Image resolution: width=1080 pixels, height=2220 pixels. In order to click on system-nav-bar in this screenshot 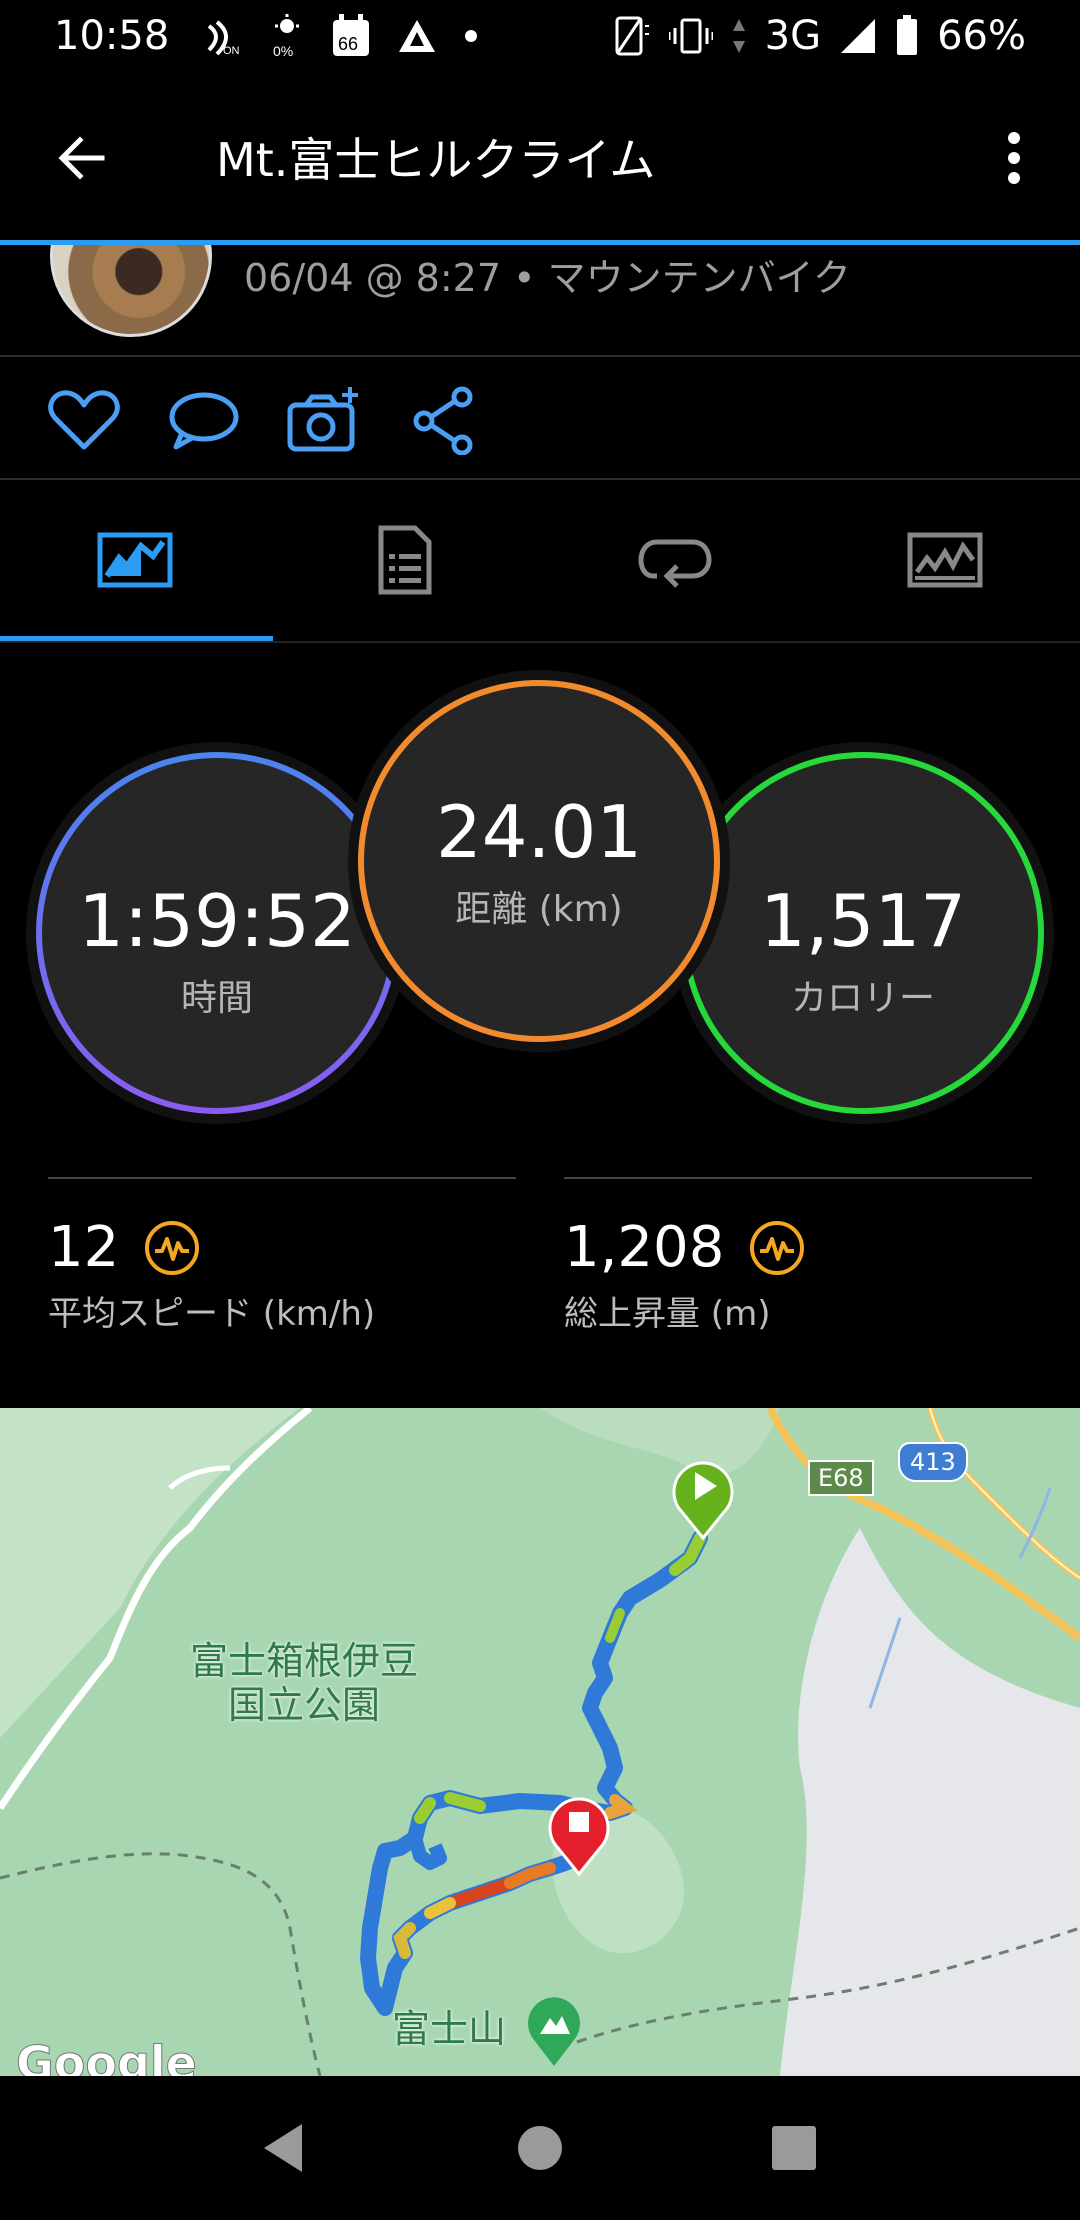, I will do `click(540, 2148)`.